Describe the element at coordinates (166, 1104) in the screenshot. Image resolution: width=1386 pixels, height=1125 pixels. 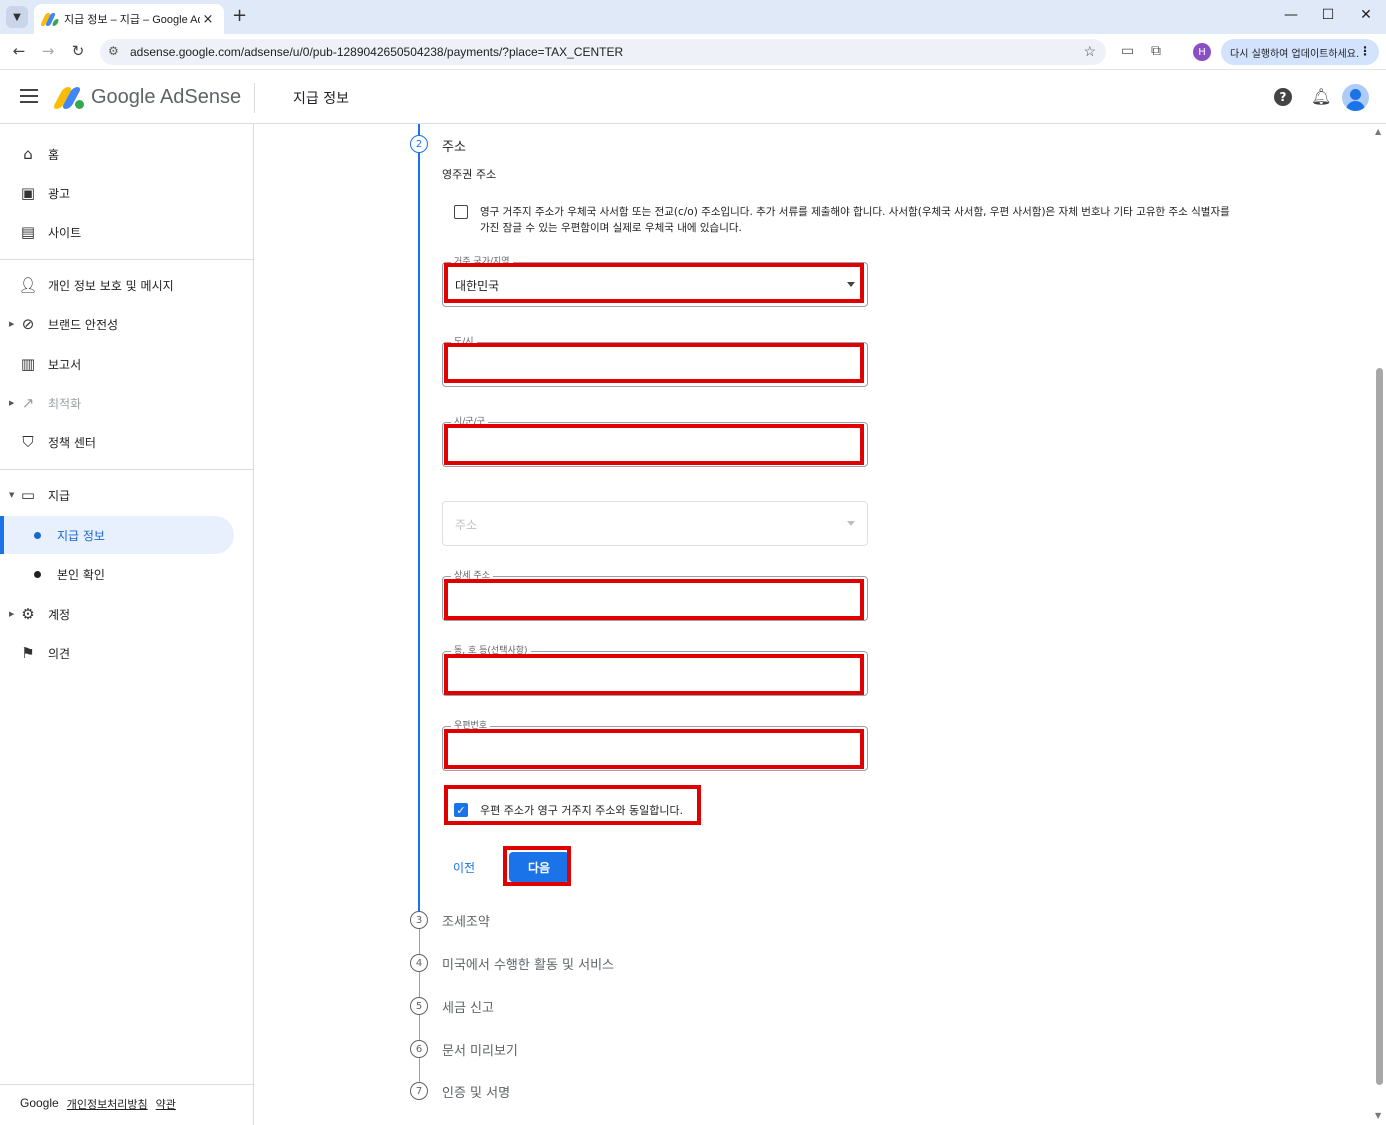
I see `terms-link: 약관` at that location.